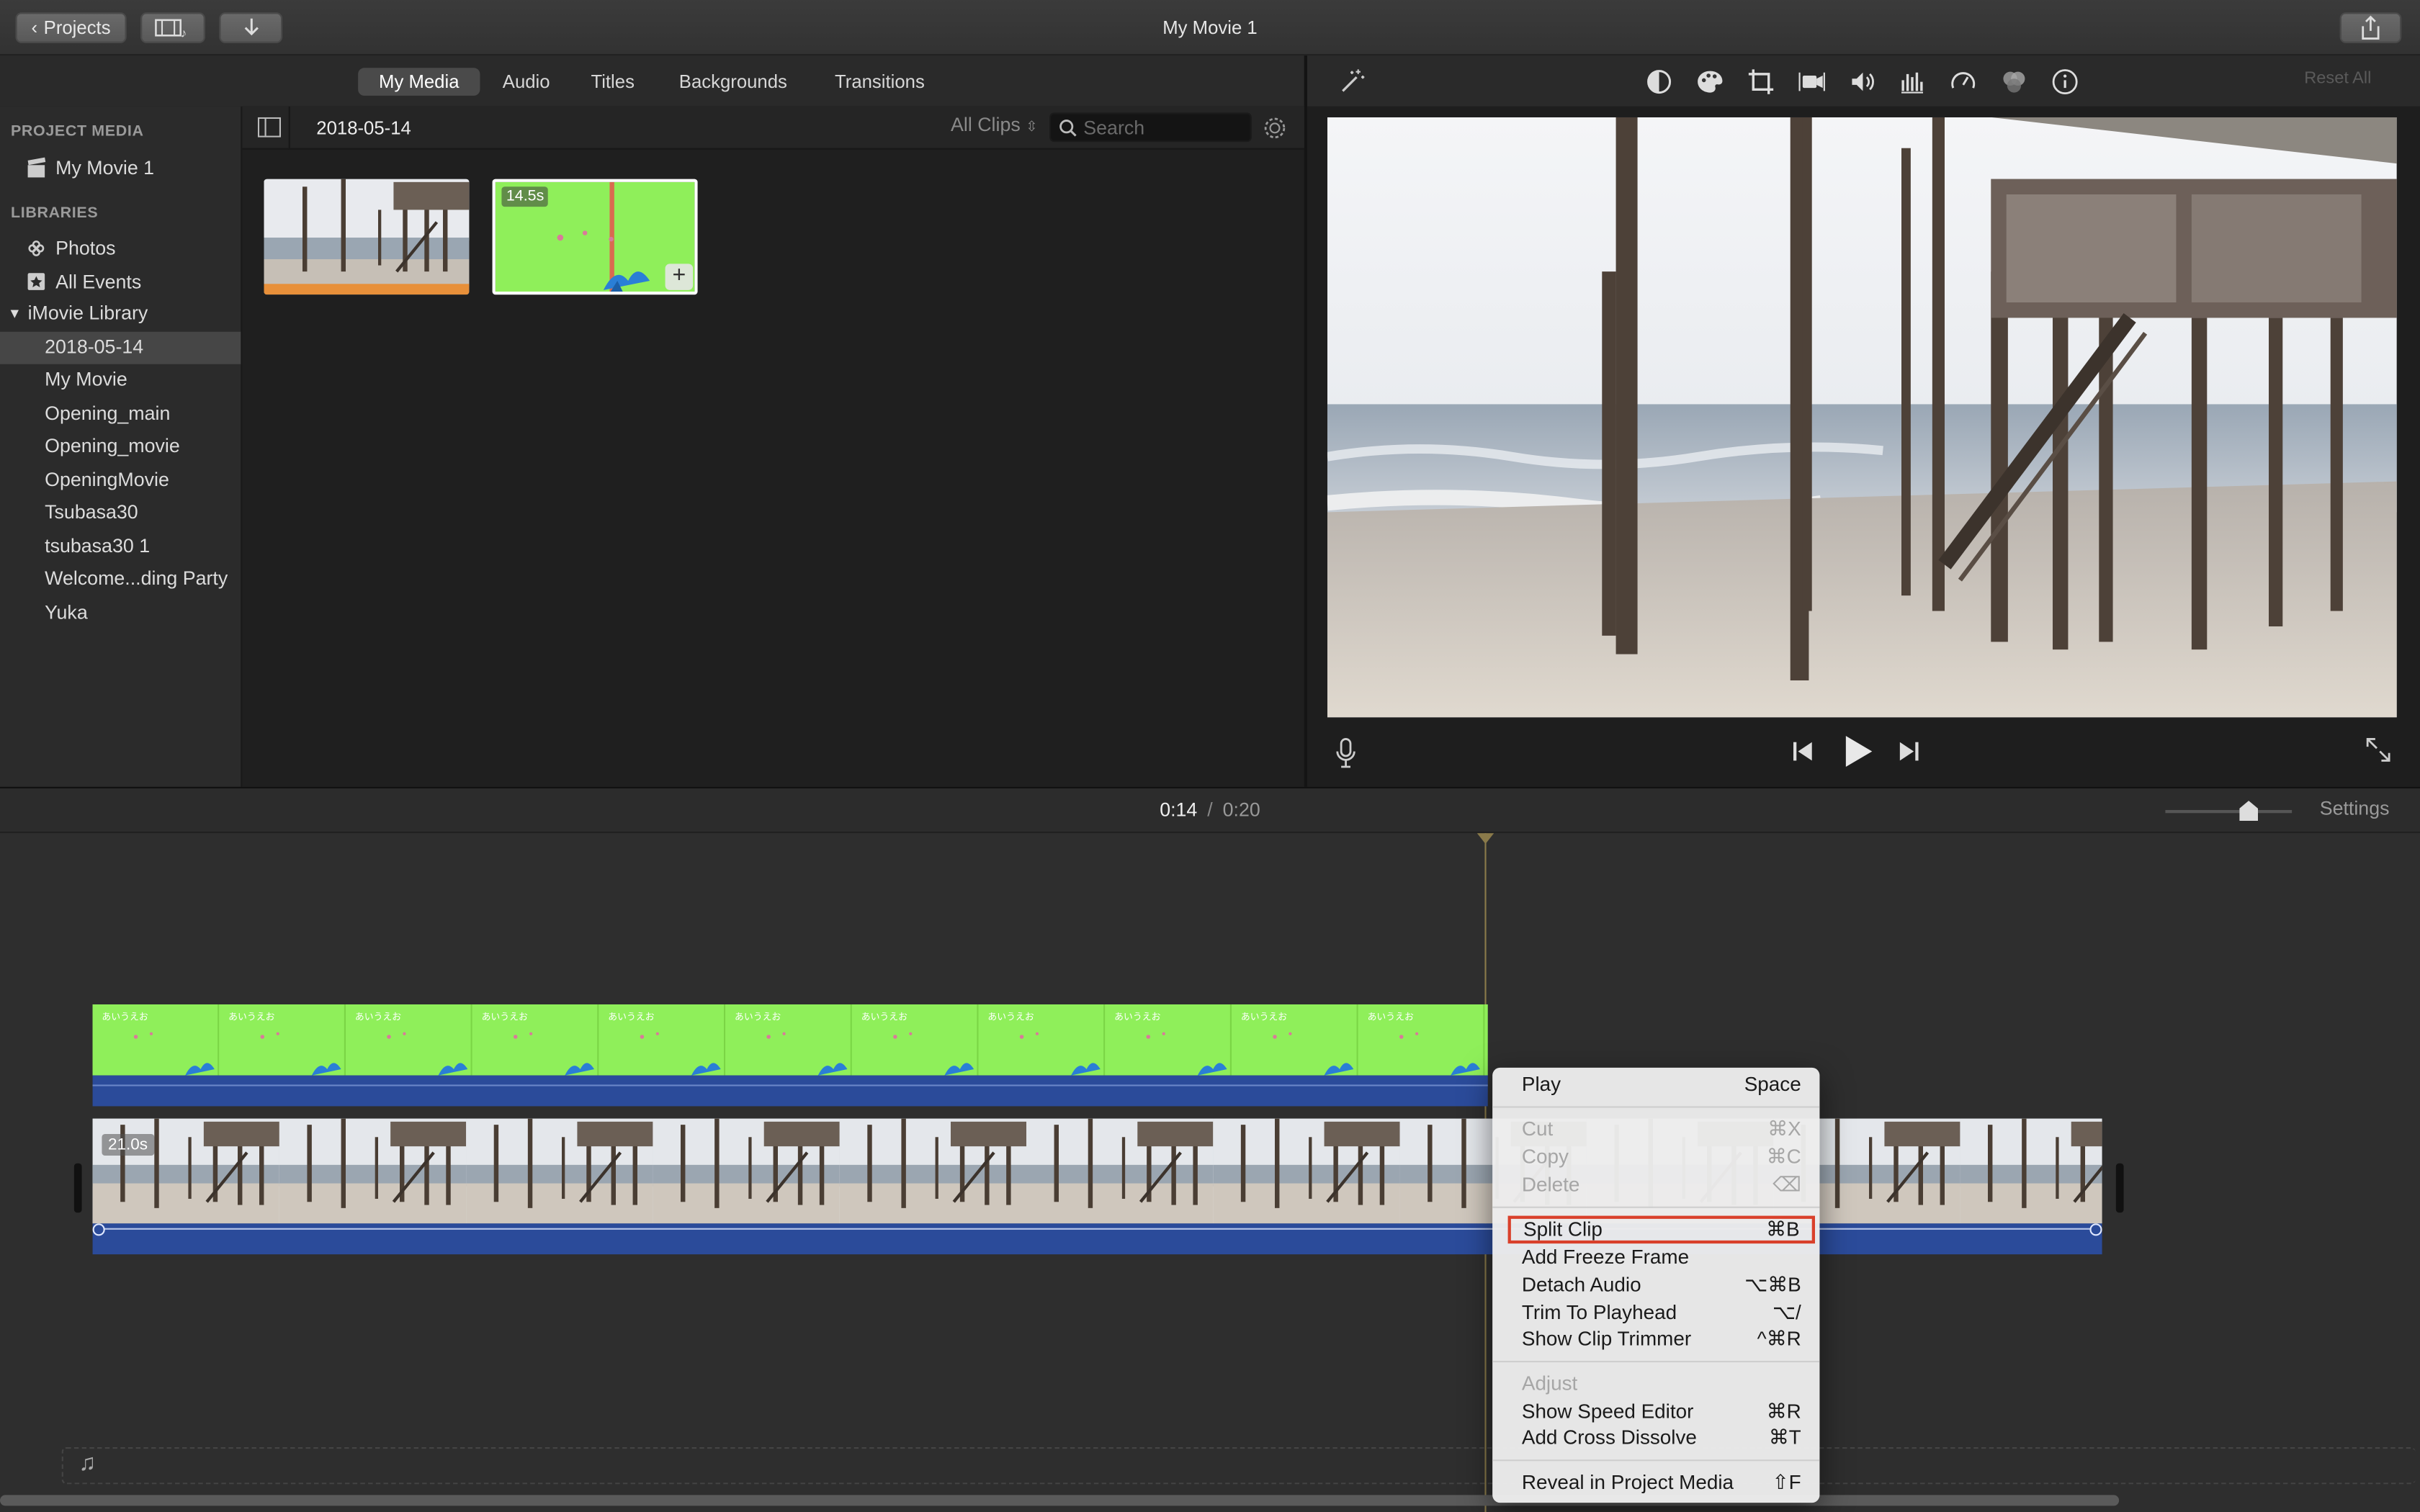  I want to click on fade-in-handle, so click(98, 1229).